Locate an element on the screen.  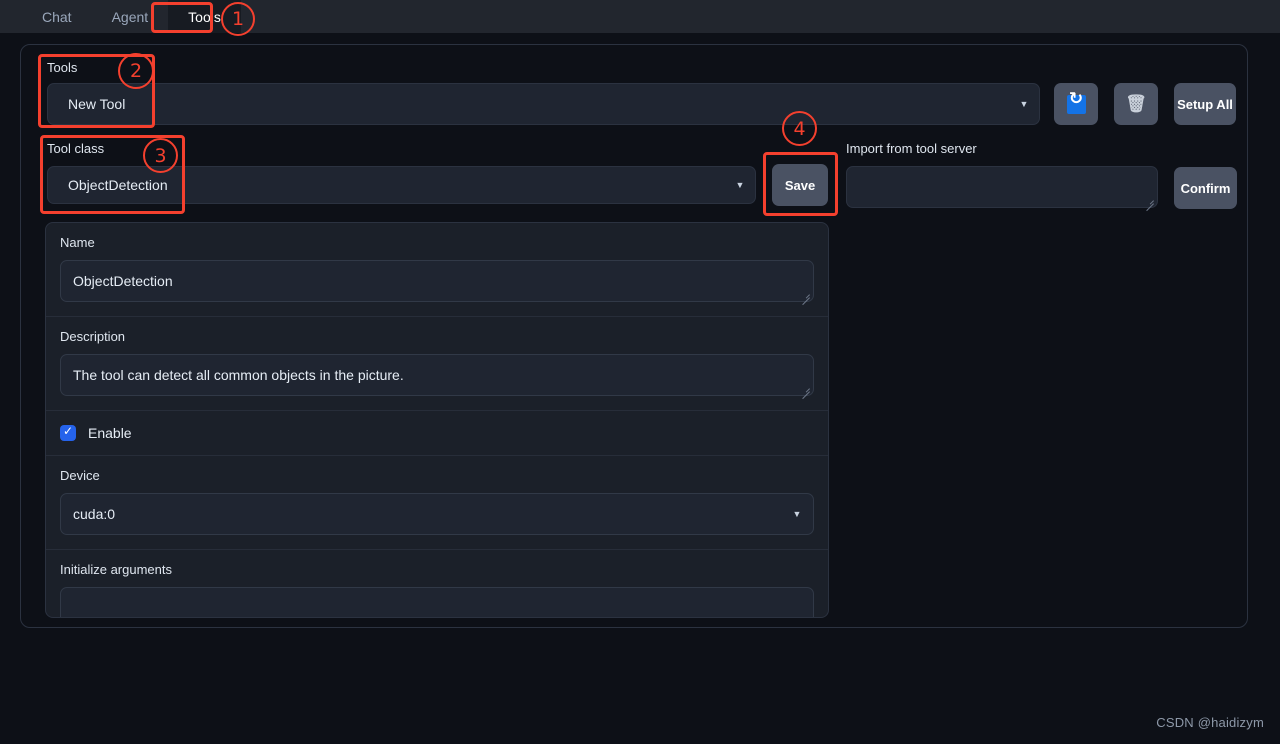
tab-chat: Chat is located at coordinates (57, 16).